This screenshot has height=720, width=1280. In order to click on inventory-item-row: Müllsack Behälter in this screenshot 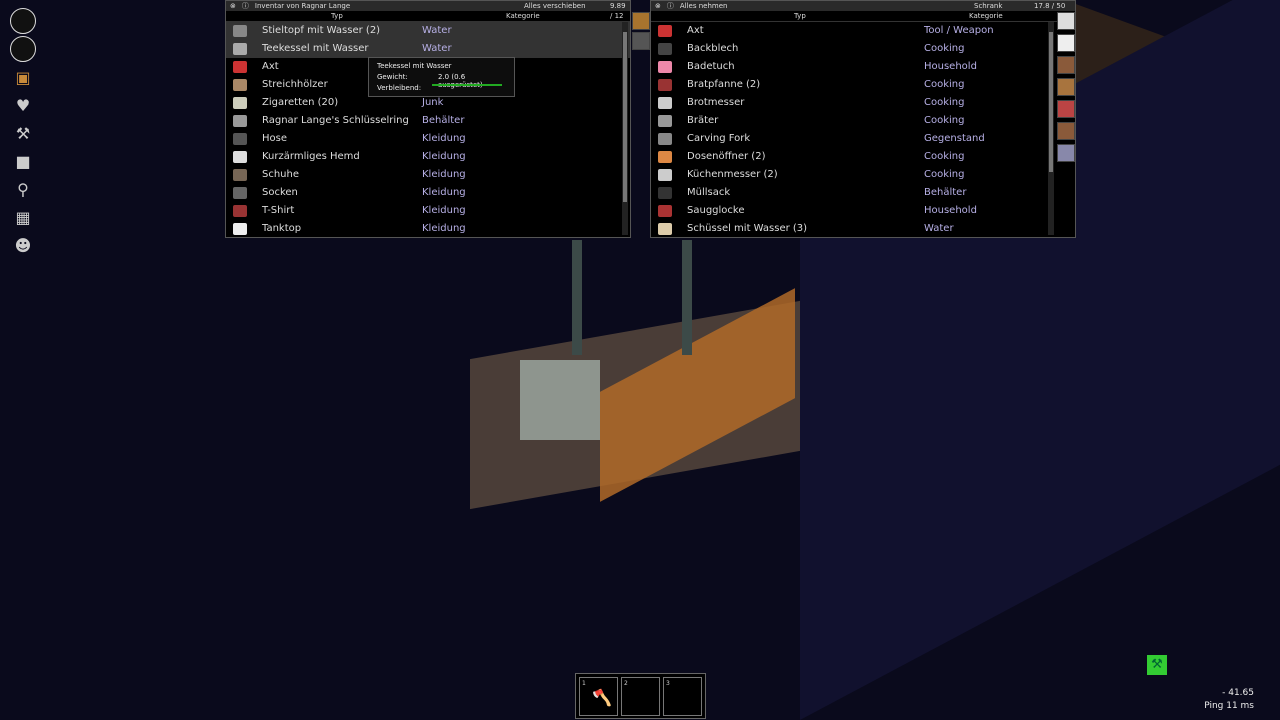, I will do `click(863, 193)`.